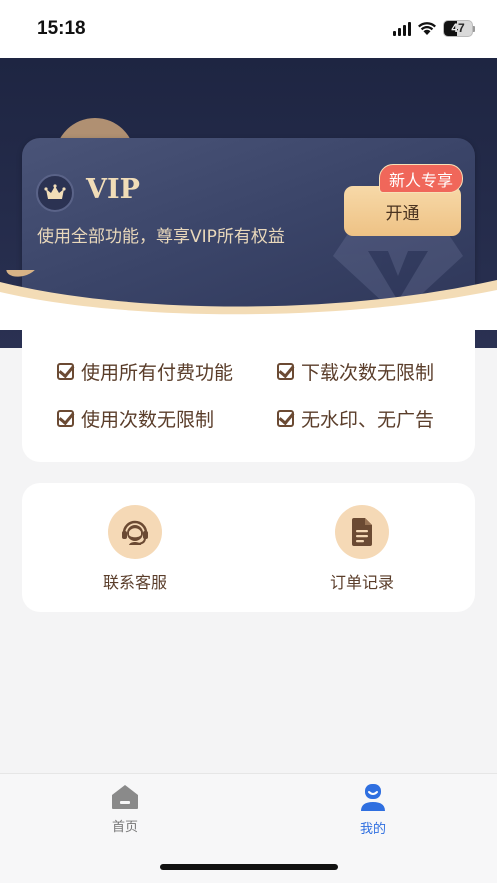 The image size is (497, 883). Describe the element at coordinates (161, 237) in the screenshot. I see `vip-subtitle: 使用全部功能，尊享VIP所有权益` at that location.